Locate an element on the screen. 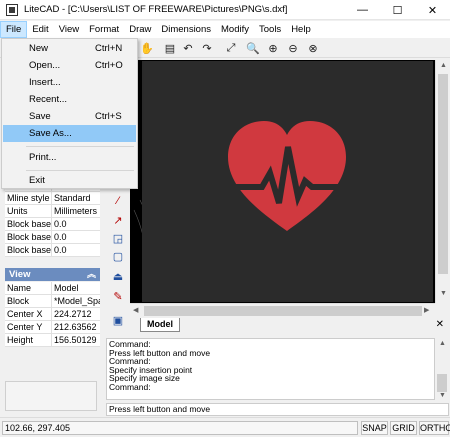 This screenshot has height=437, width=450. heartbeat-heart-icon is located at coordinates (288, 176).